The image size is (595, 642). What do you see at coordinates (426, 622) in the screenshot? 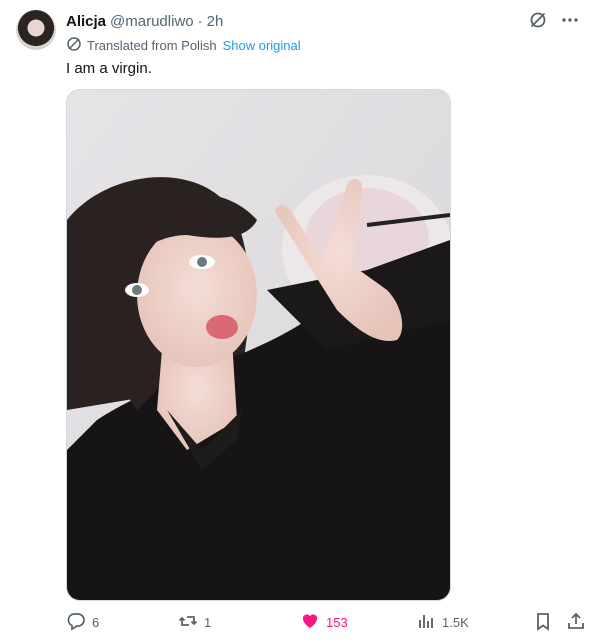
I see `views-icon` at bounding box center [426, 622].